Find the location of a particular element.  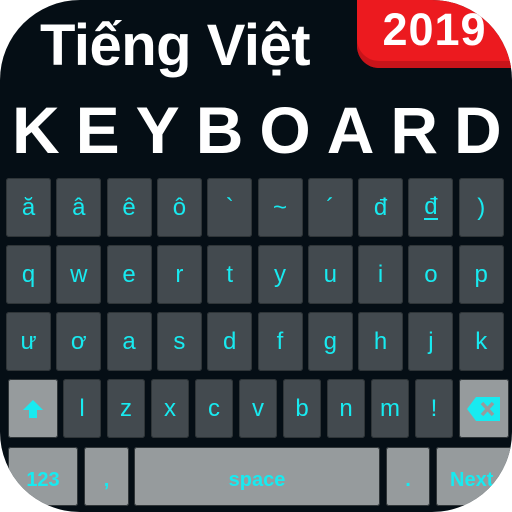

key-row3-2-label: a is located at coordinates (129, 341).